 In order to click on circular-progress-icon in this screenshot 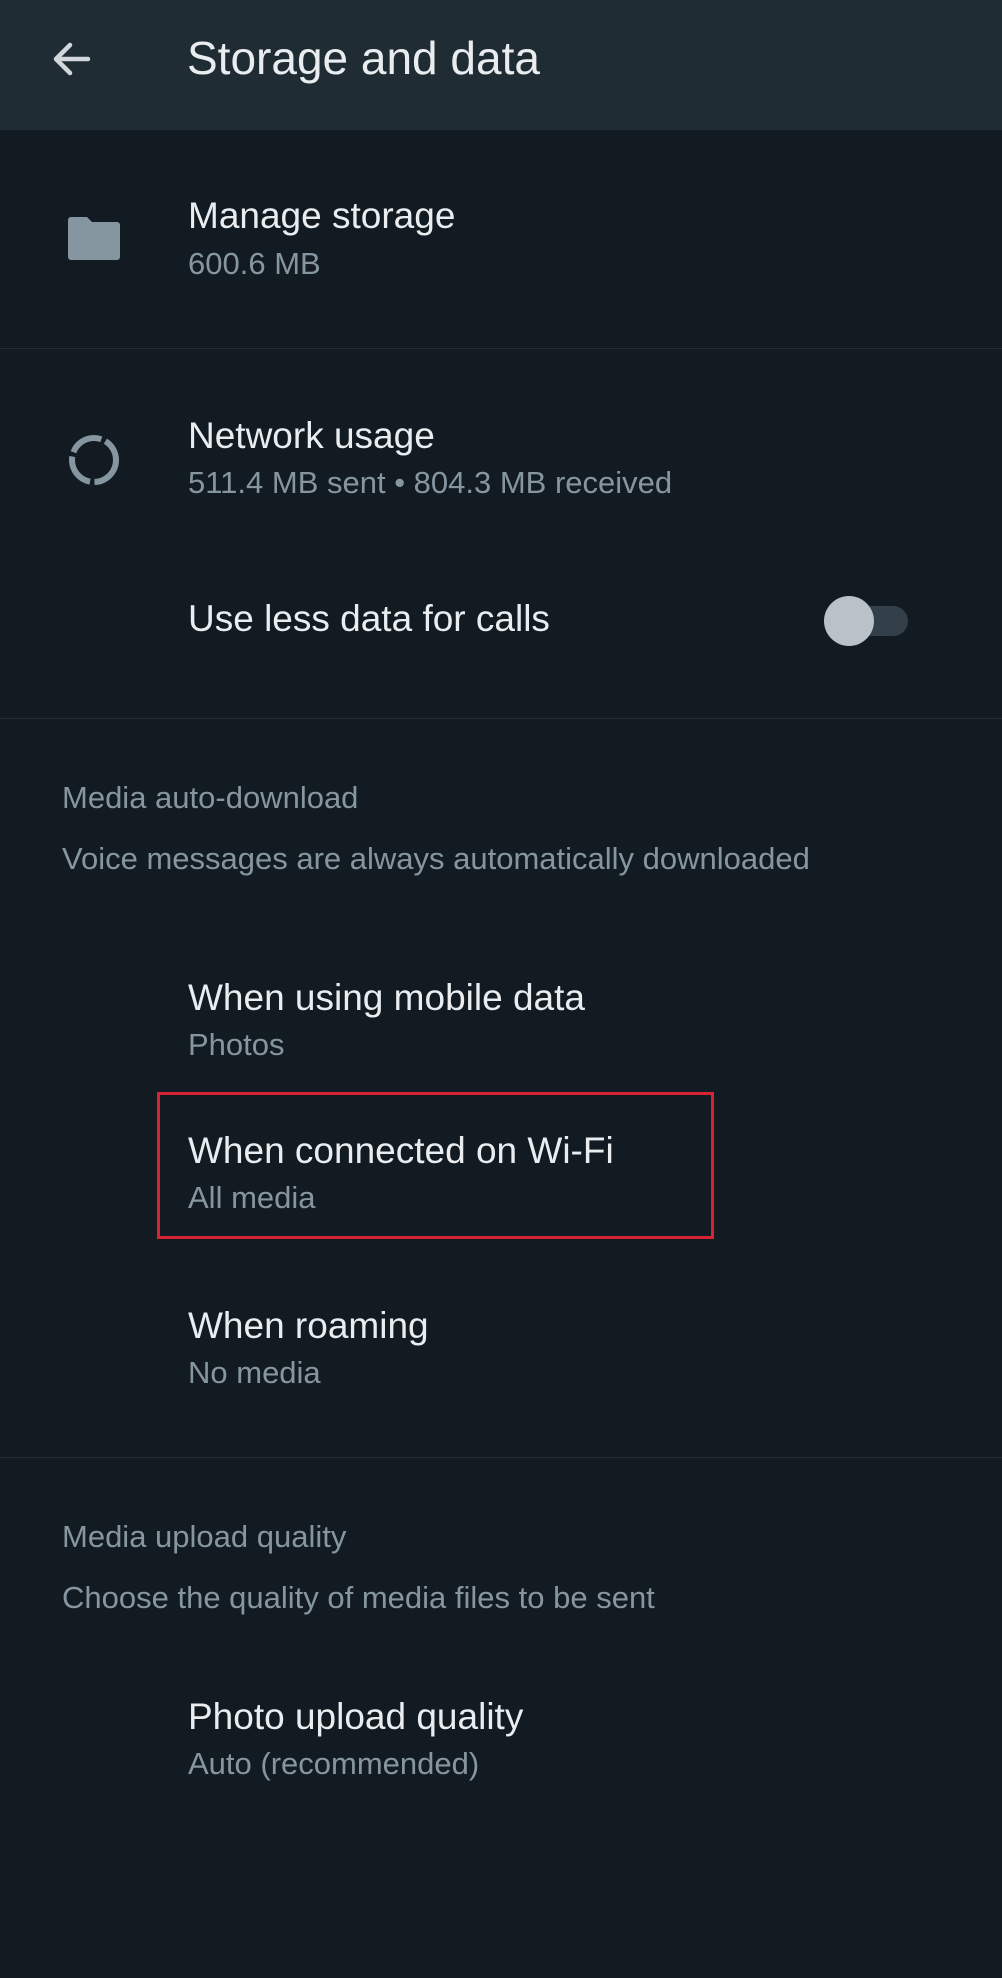, I will do `click(94, 460)`.